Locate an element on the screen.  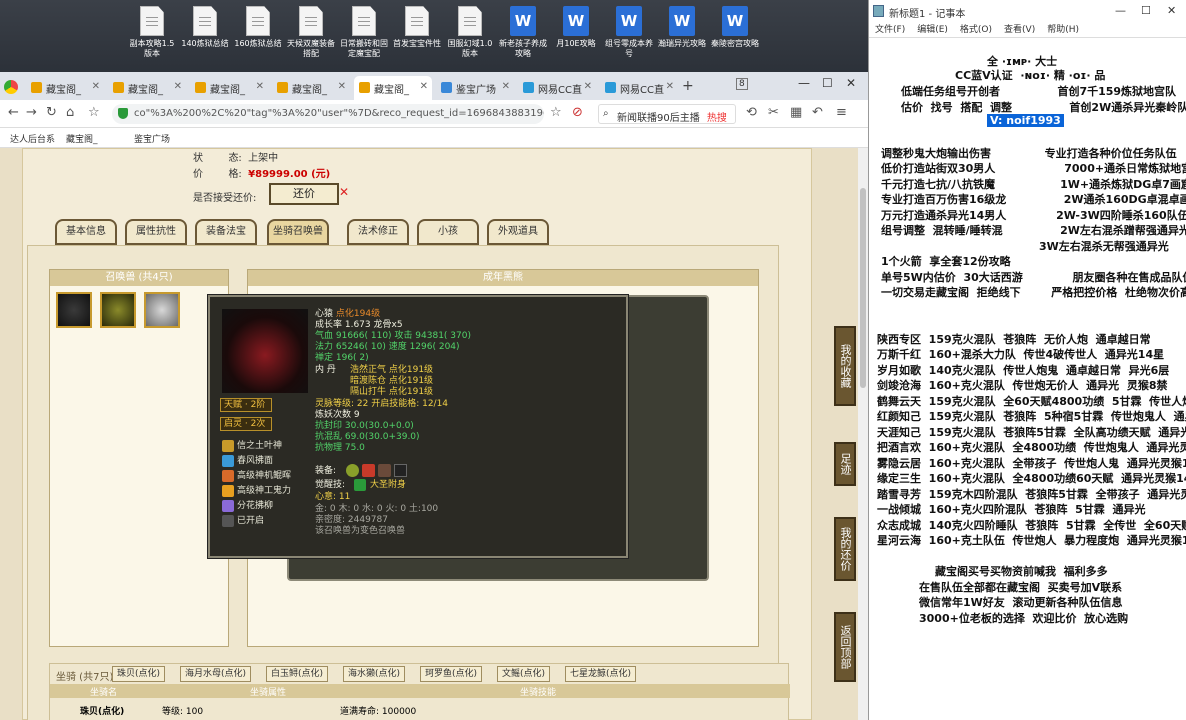
spirit-level: 灵脉等级: 22 开启技能格: 12/14 is located at coordinates (382, 404).